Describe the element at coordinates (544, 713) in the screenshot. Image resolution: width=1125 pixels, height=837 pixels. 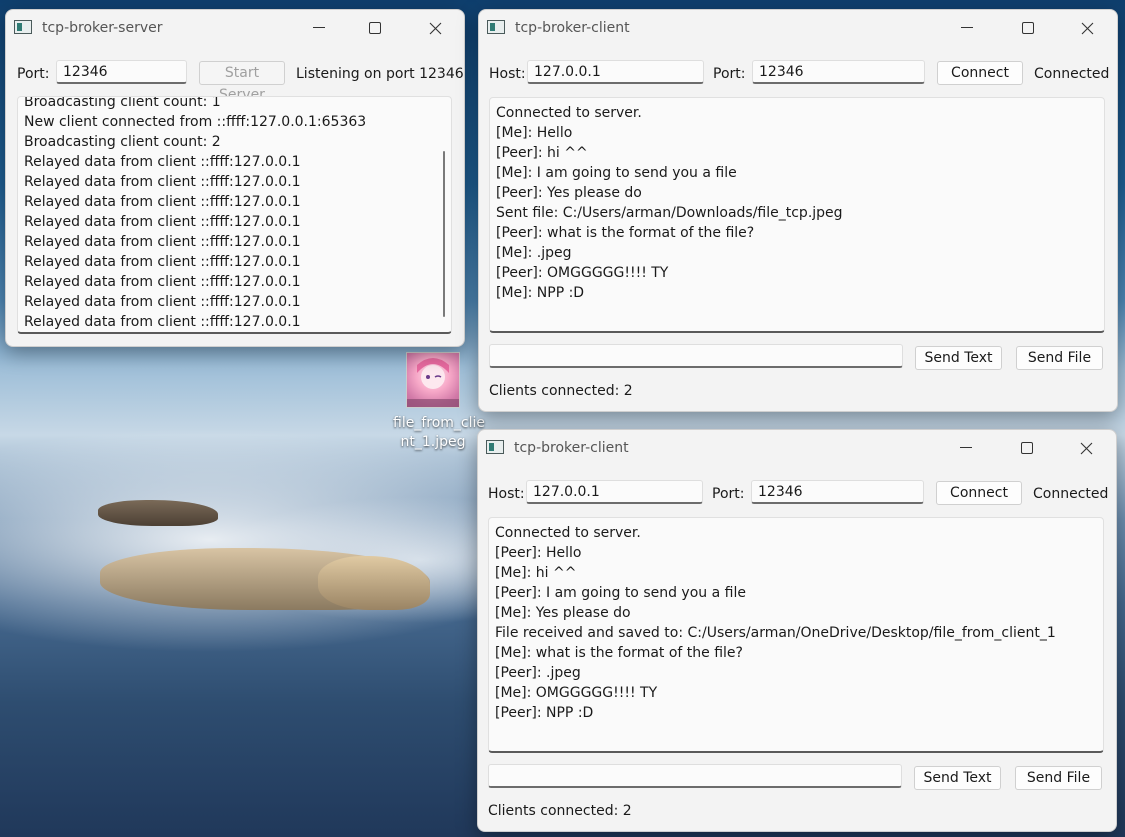
I see `chat-message: [Peer]: NPP :D` at that location.